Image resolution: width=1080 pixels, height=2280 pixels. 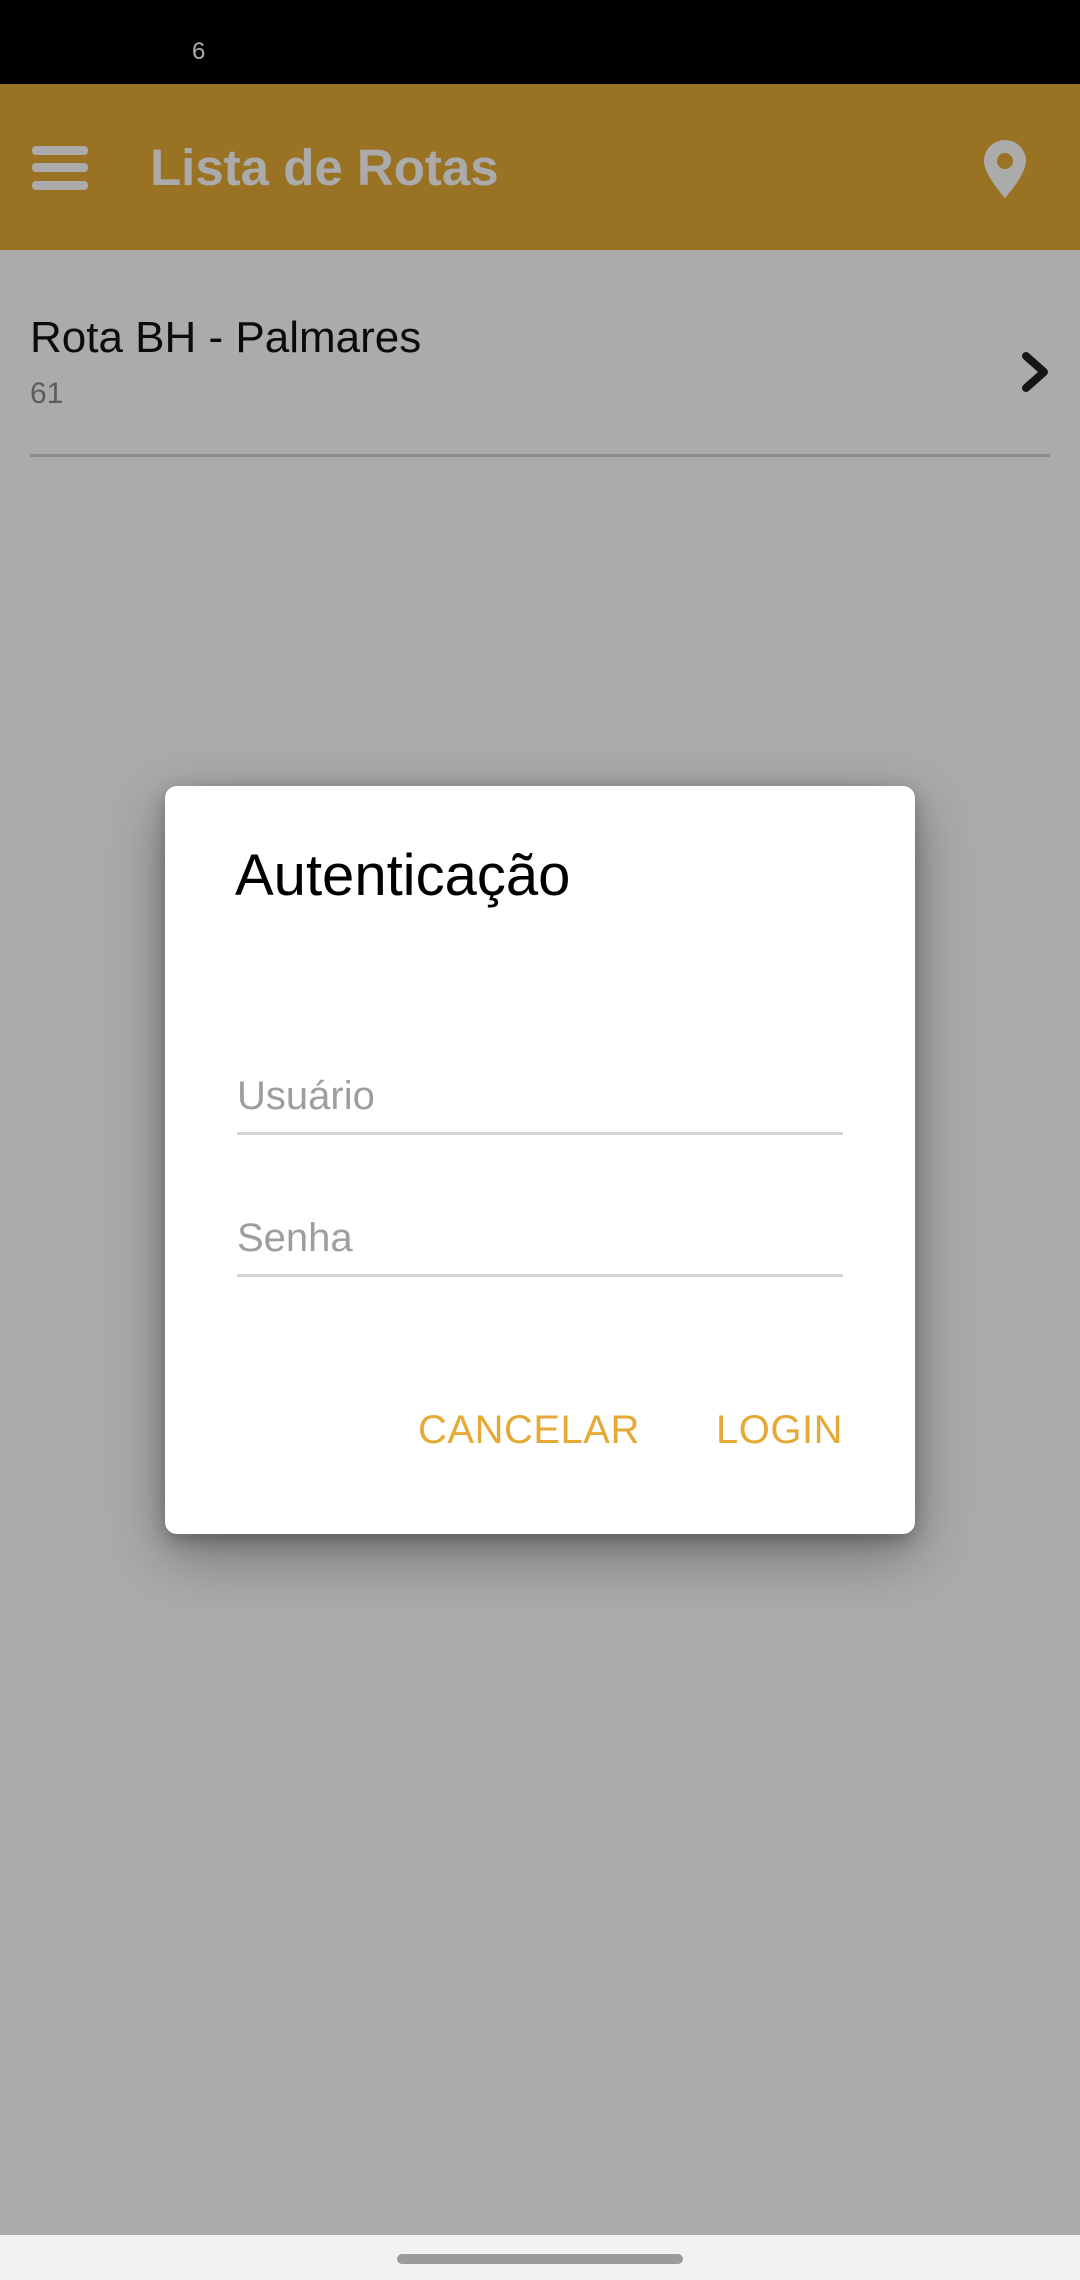 I want to click on username-input, so click(x=540, y=1096).